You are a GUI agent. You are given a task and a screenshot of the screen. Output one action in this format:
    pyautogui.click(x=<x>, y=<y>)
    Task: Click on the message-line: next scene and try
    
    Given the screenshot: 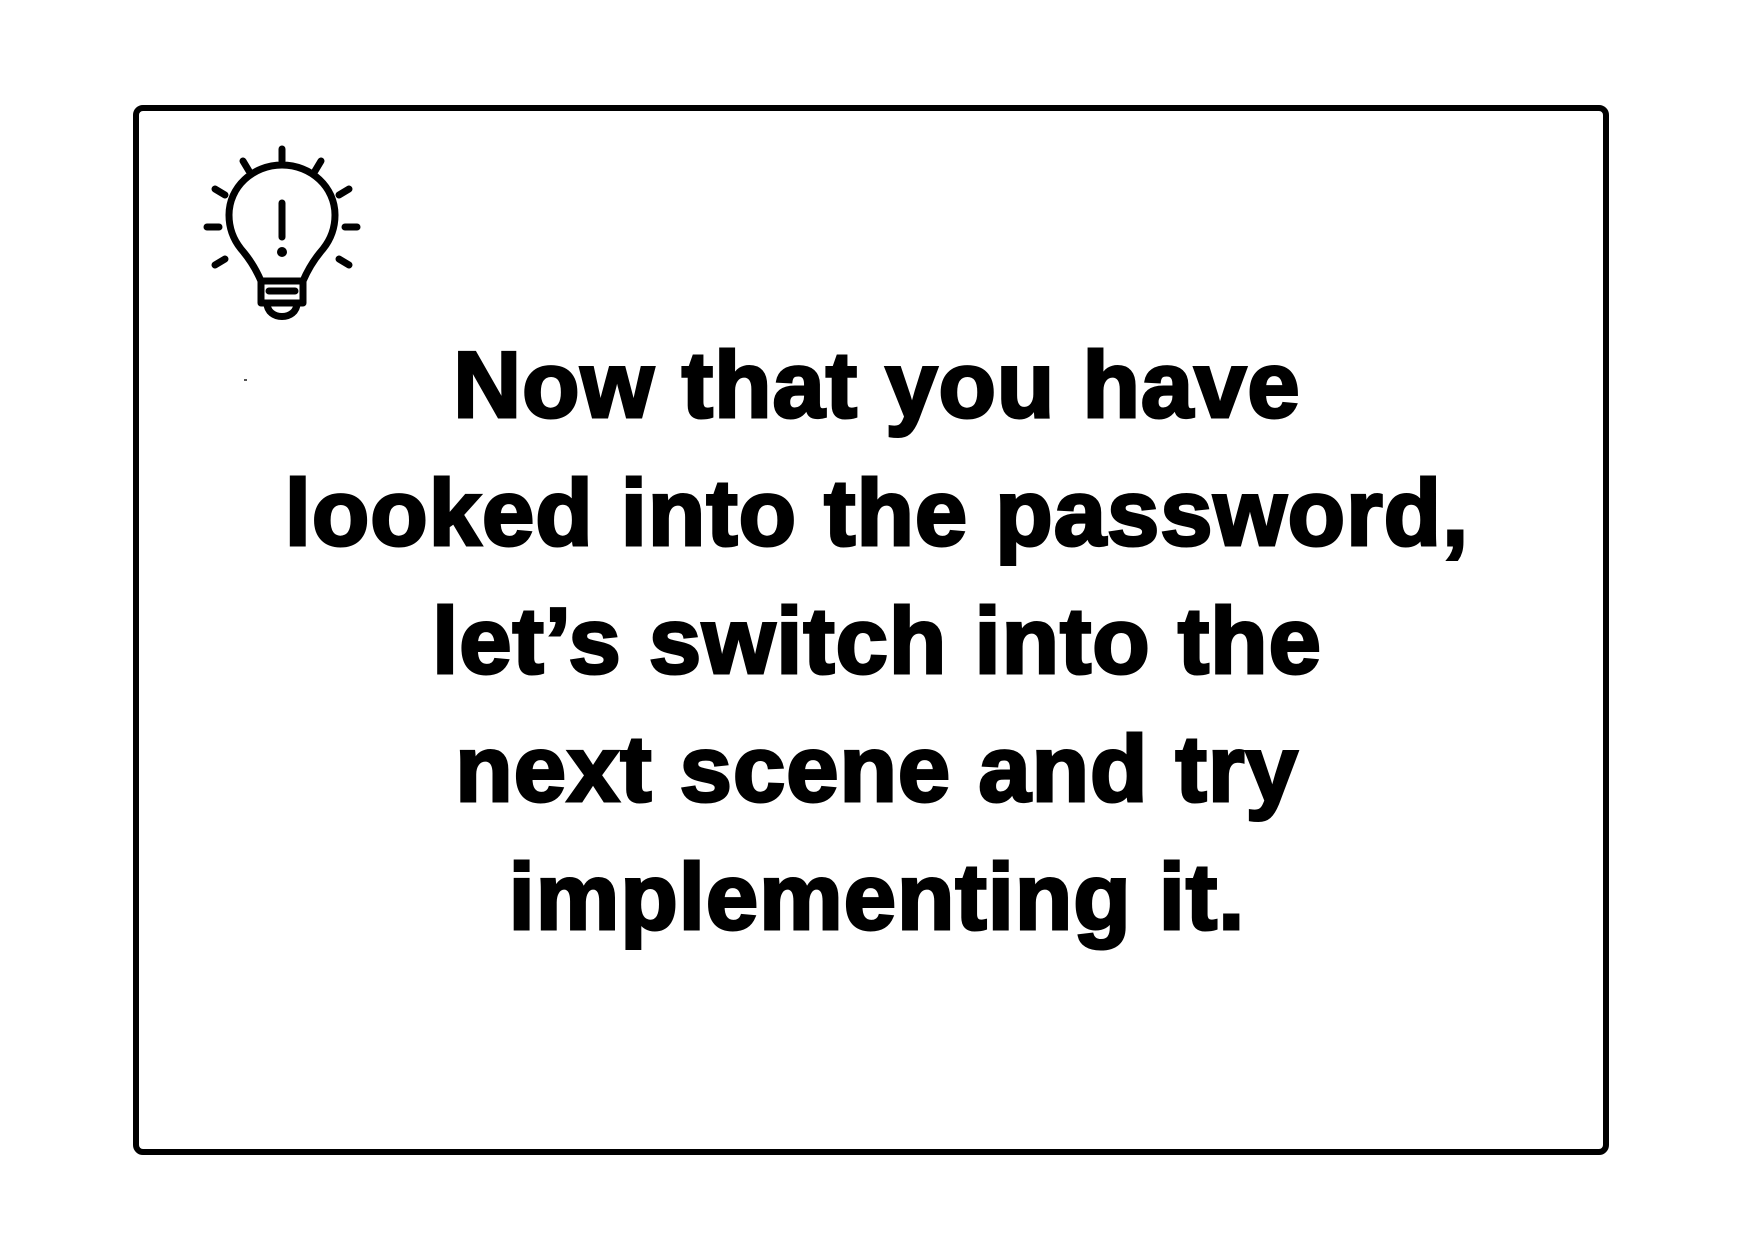 What is the action you would take?
    pyautogui.click(x=876, y=769)
    